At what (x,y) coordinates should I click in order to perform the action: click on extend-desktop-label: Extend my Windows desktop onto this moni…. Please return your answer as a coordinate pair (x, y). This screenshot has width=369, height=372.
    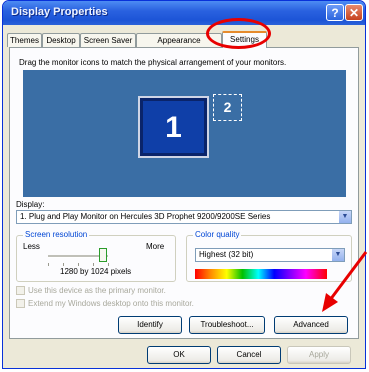
    Looking at the image, I should click on (111, 303).